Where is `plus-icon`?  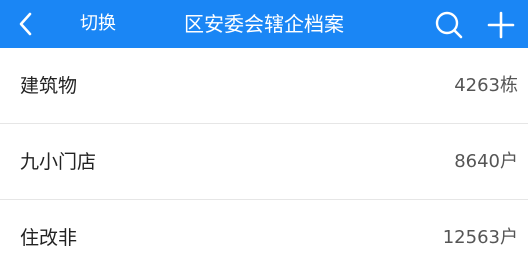 plus-icon is located at coordinates (501, 25).